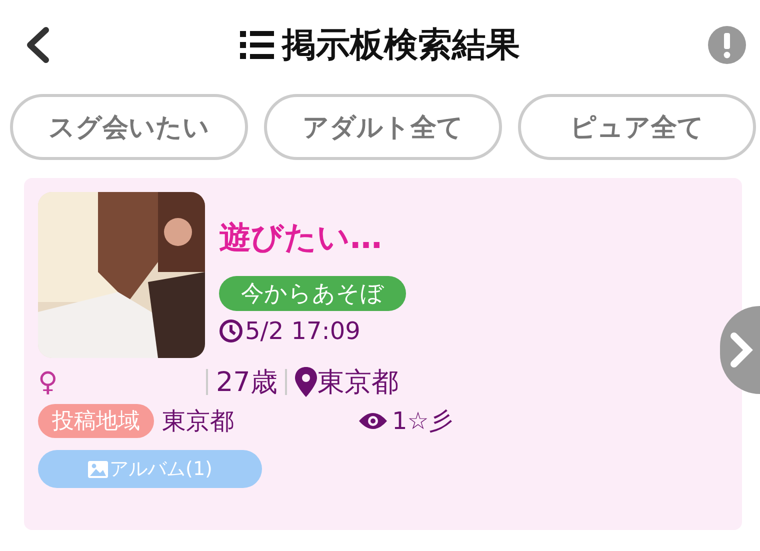 This screenshot has width=760, height=551. I want to click on region-text: 東京都, so click(198, 421).